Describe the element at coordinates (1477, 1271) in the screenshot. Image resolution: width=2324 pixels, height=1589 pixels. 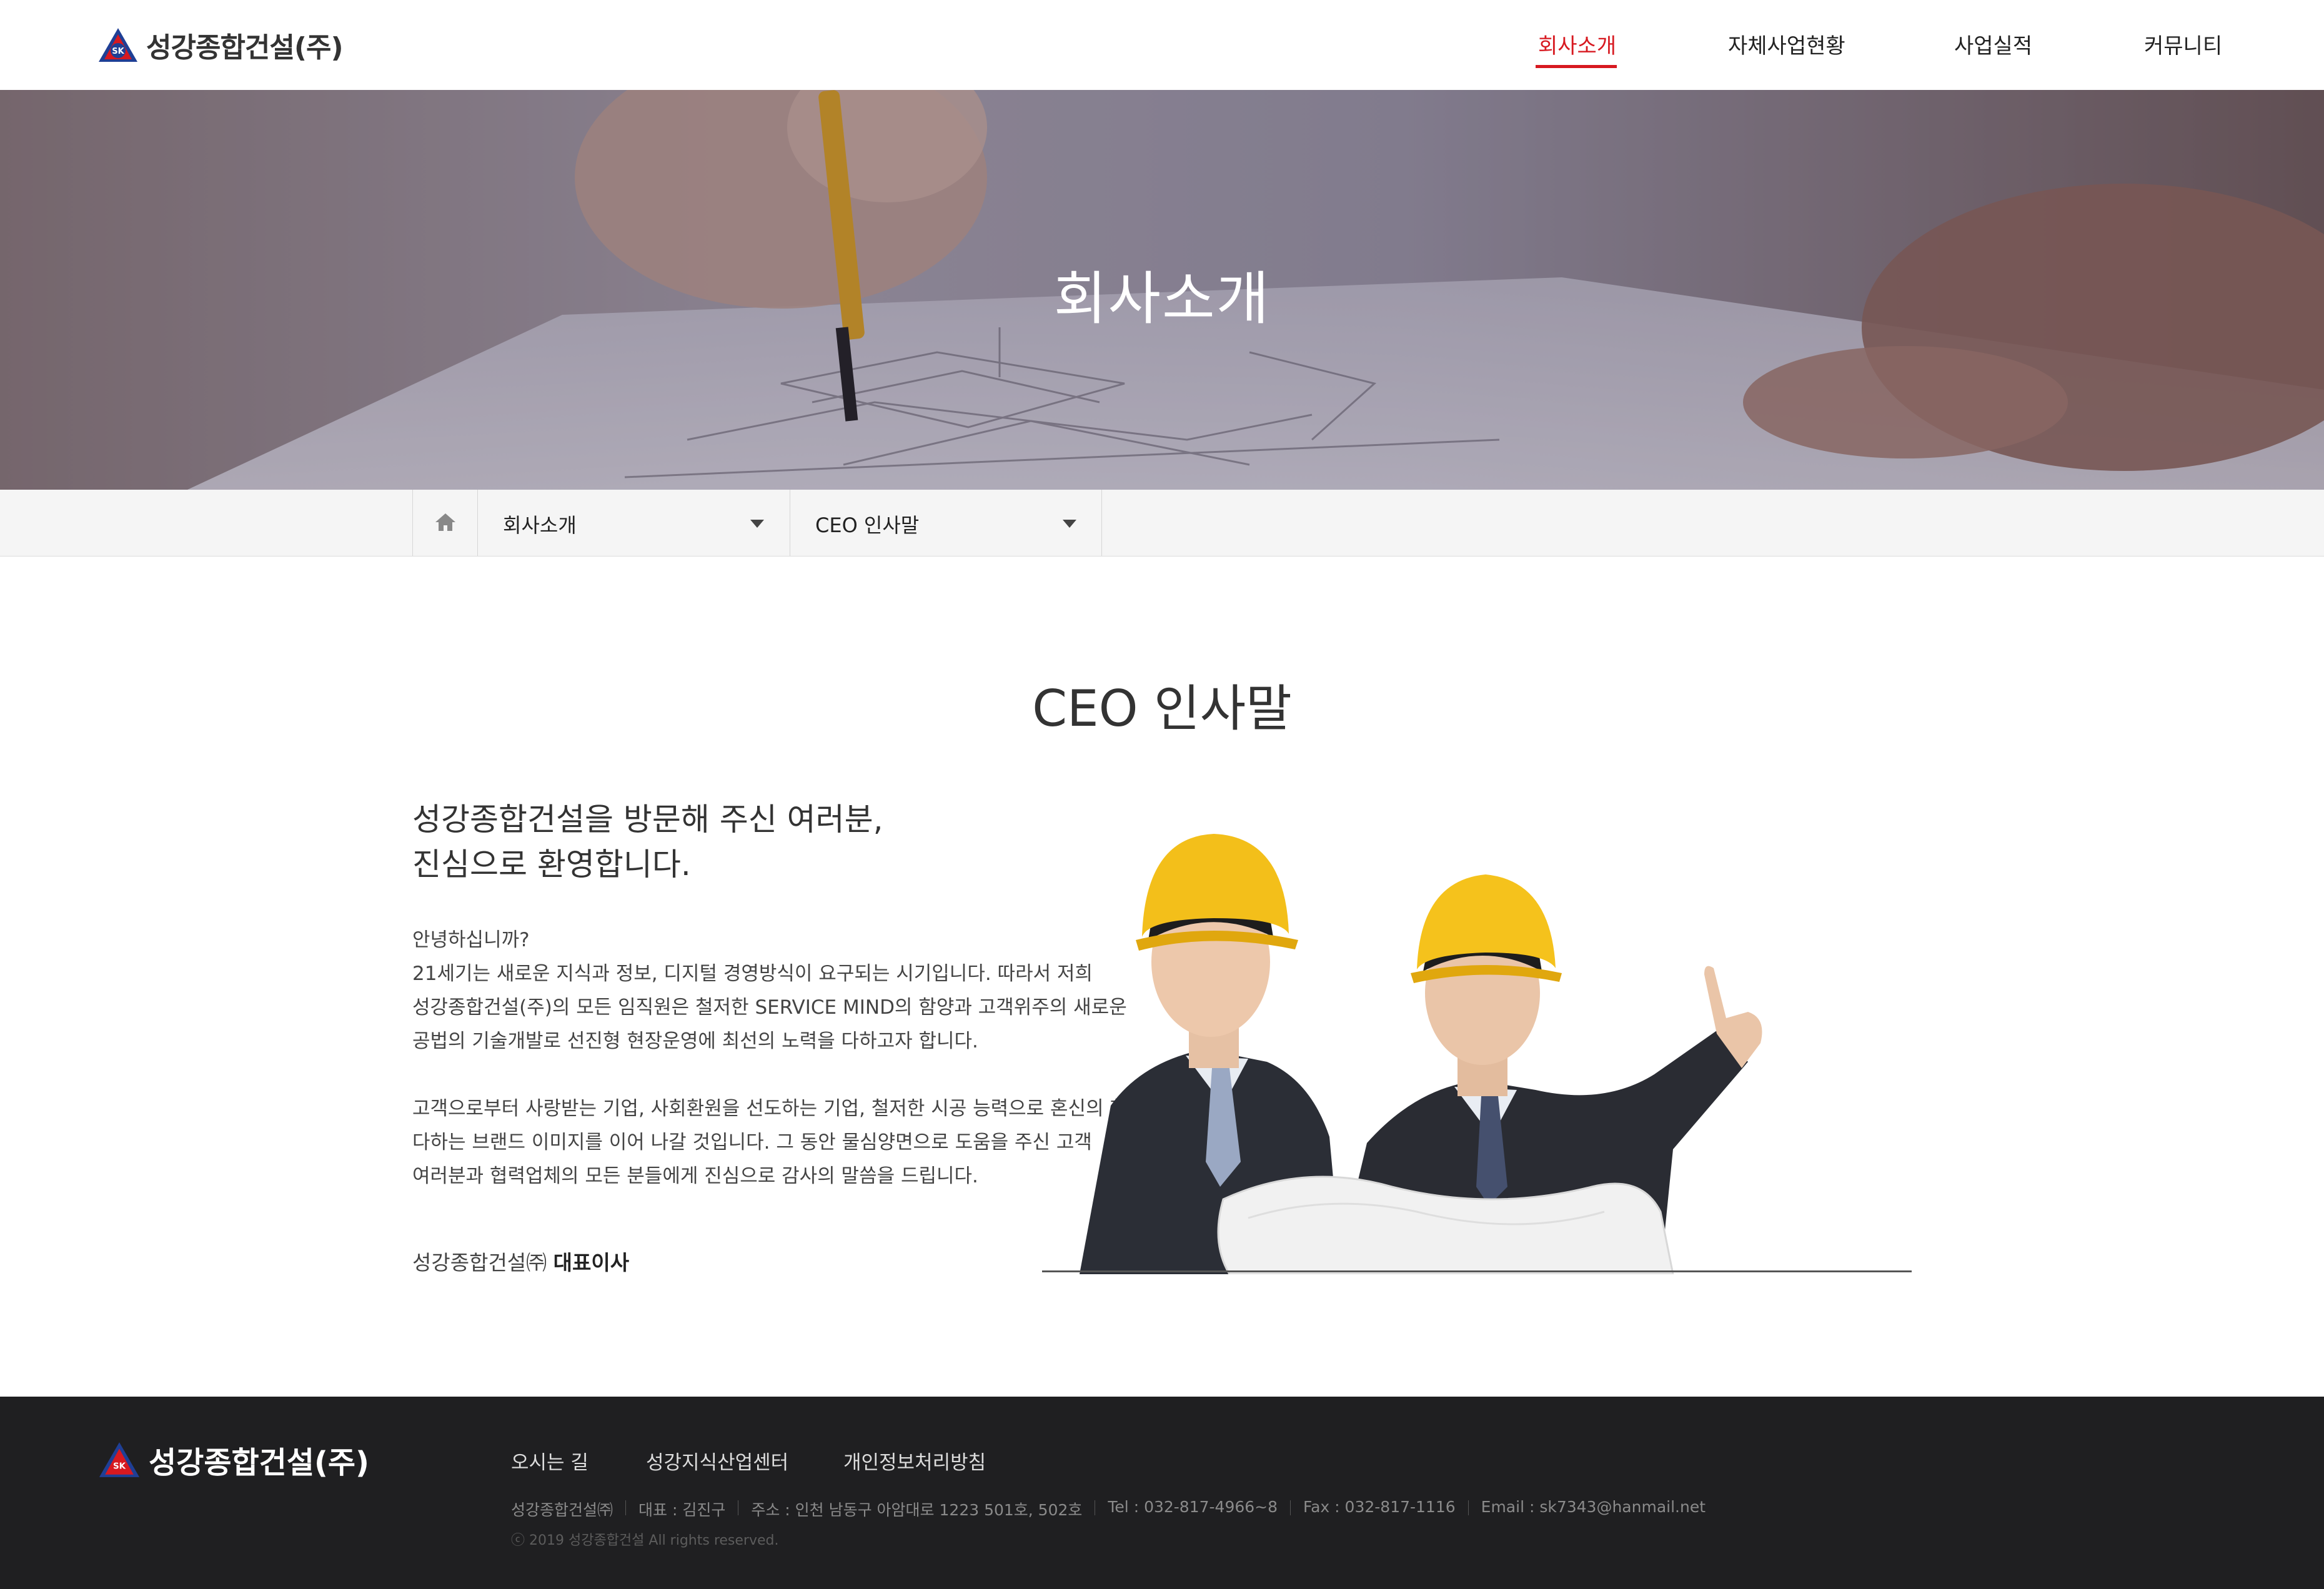
I see `photo-baseline-divider` at that location.